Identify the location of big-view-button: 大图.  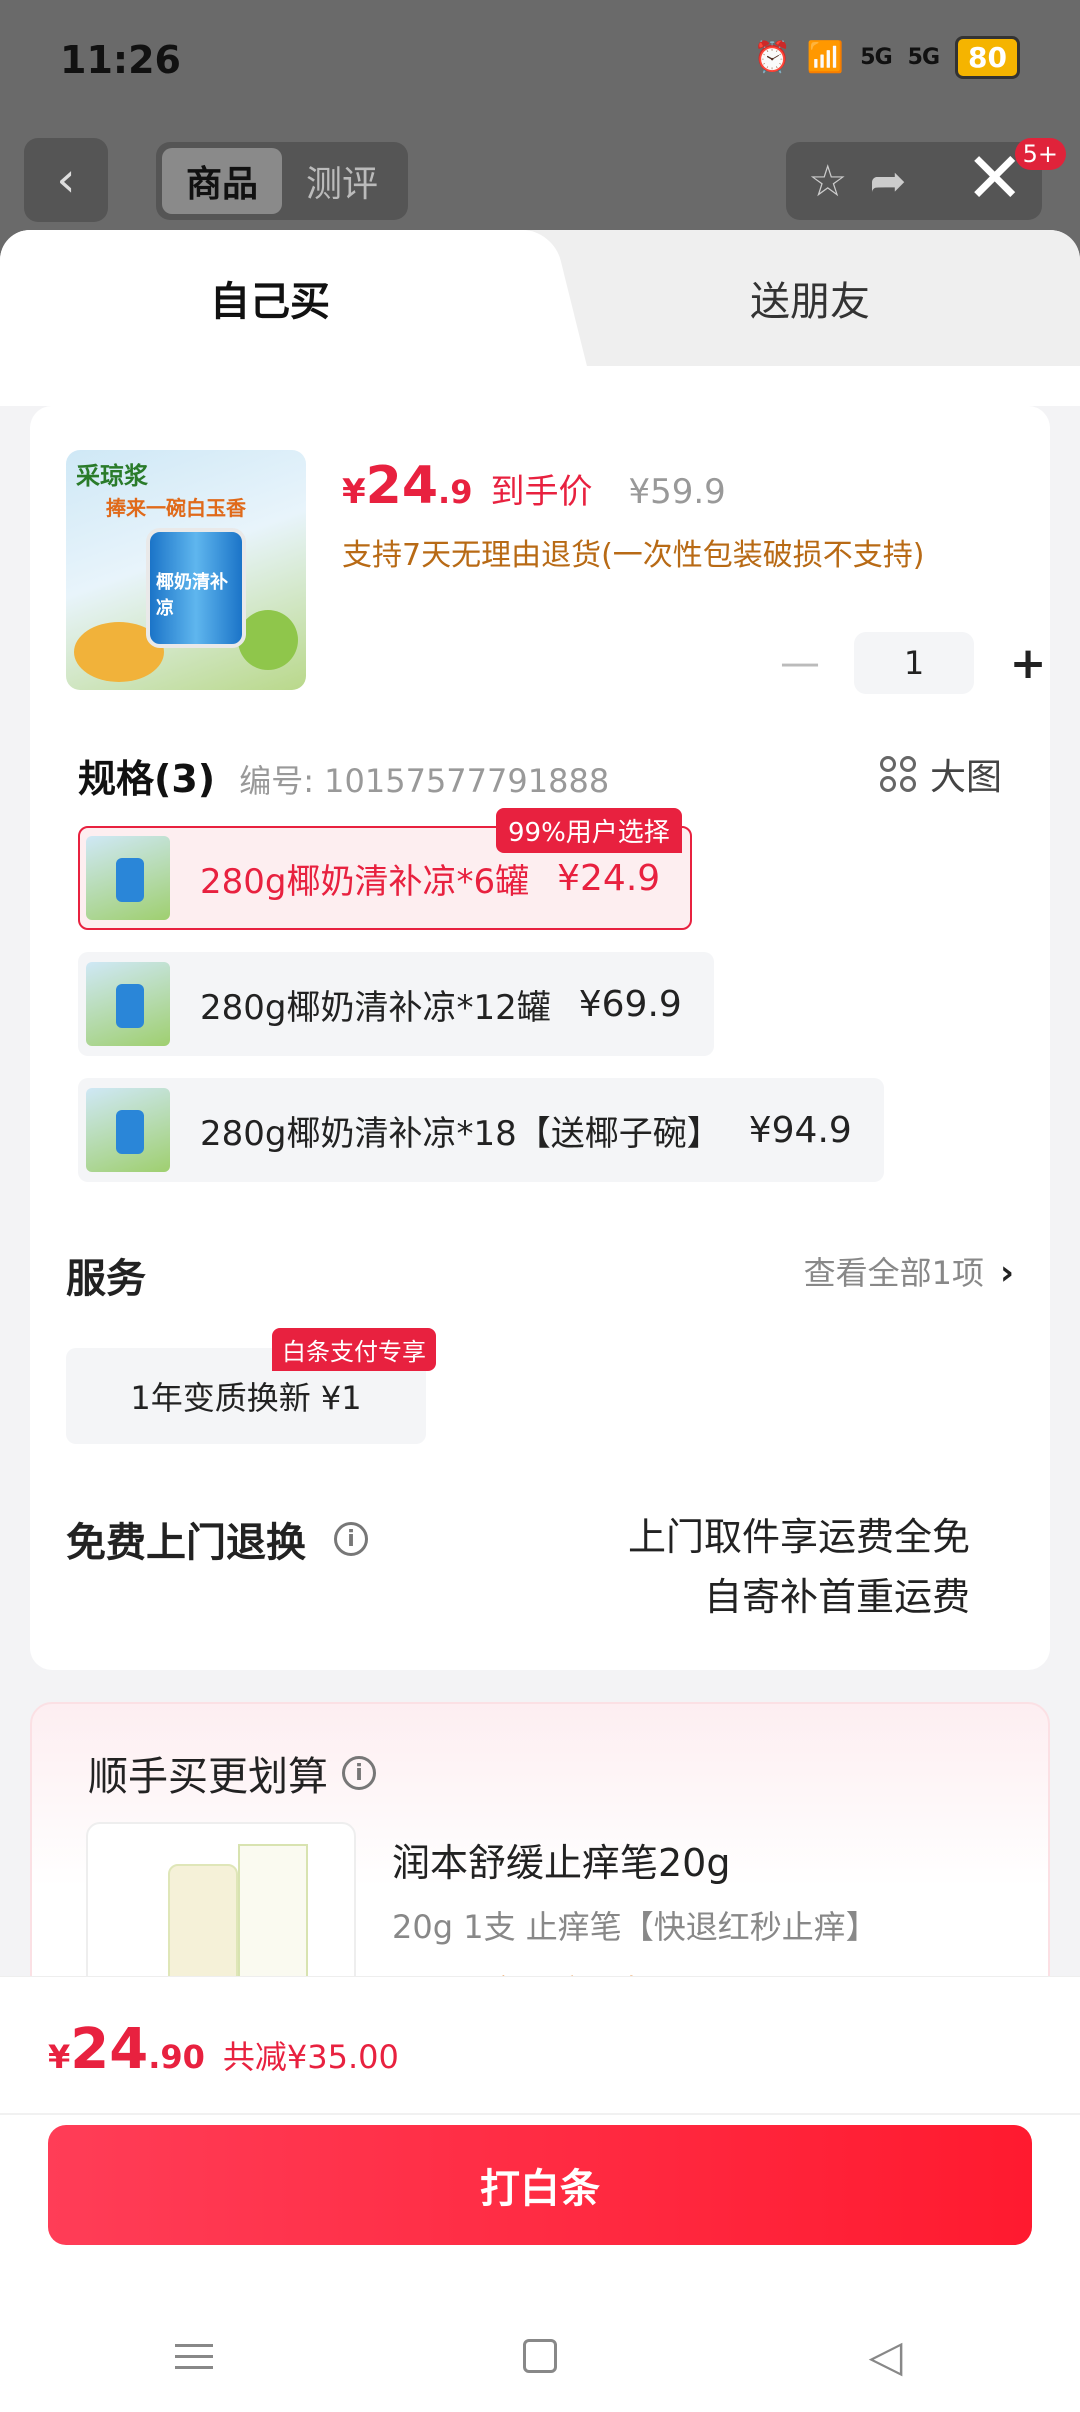
(940, 774).